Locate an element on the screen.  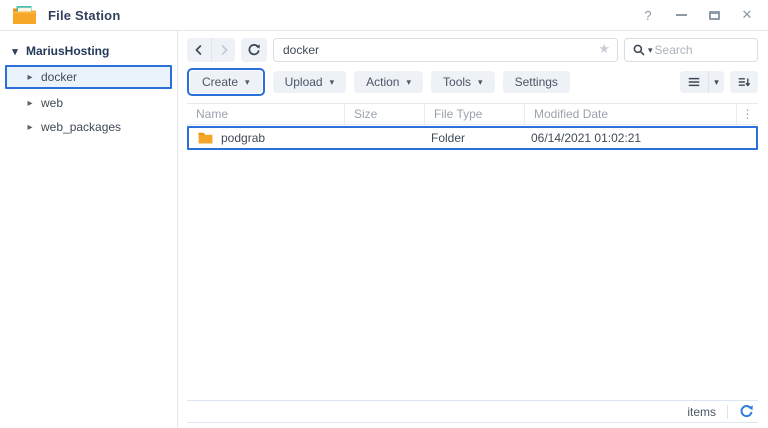
column-options-icon: ⋮ is located at coordinates (747, 114).